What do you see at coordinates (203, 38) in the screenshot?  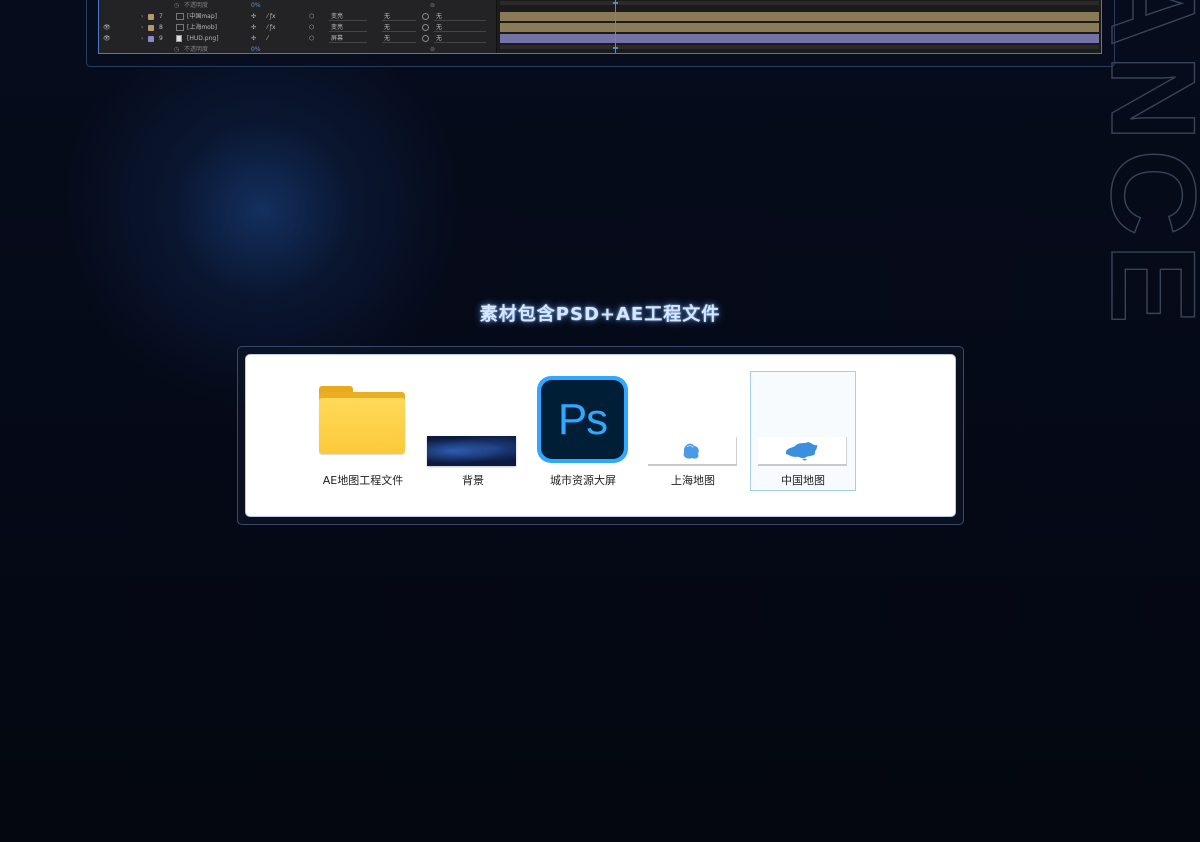 I see `layer-name: [HUD.png]` at bounding box center [203, 38].